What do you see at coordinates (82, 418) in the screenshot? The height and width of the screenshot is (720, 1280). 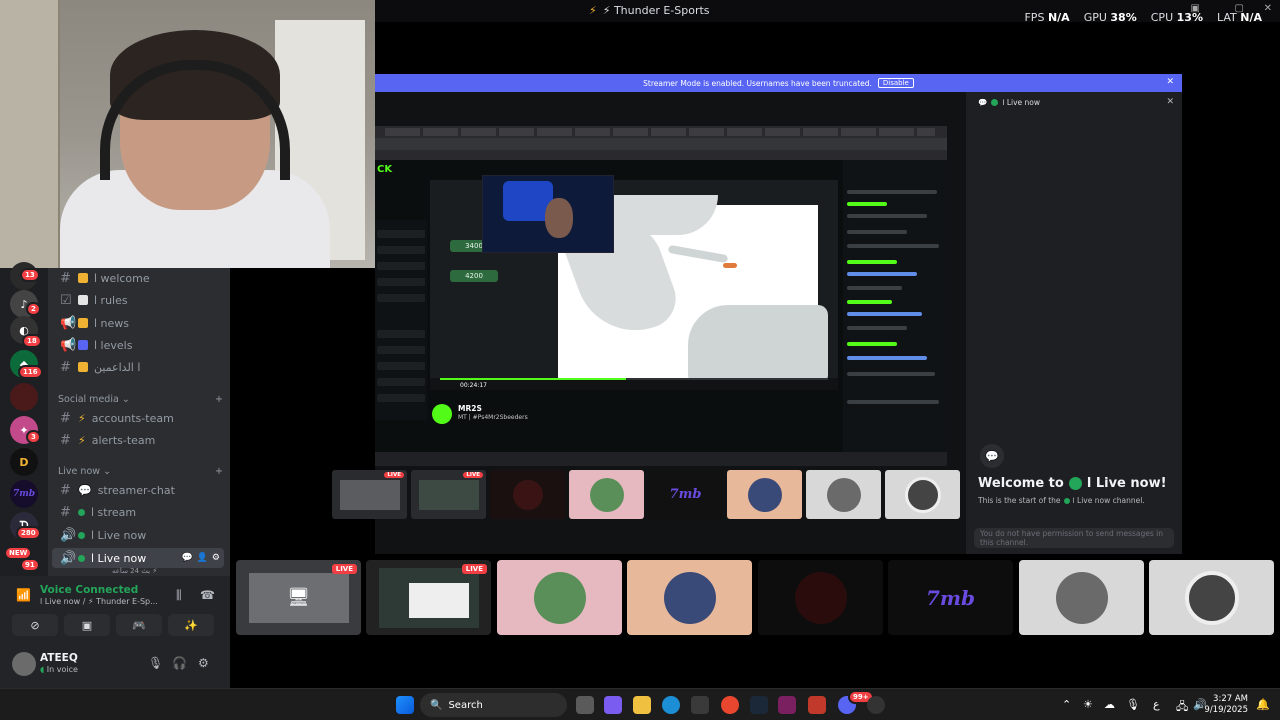 I see `lightning-icon: ⚡` at bounding box center [82, 418].